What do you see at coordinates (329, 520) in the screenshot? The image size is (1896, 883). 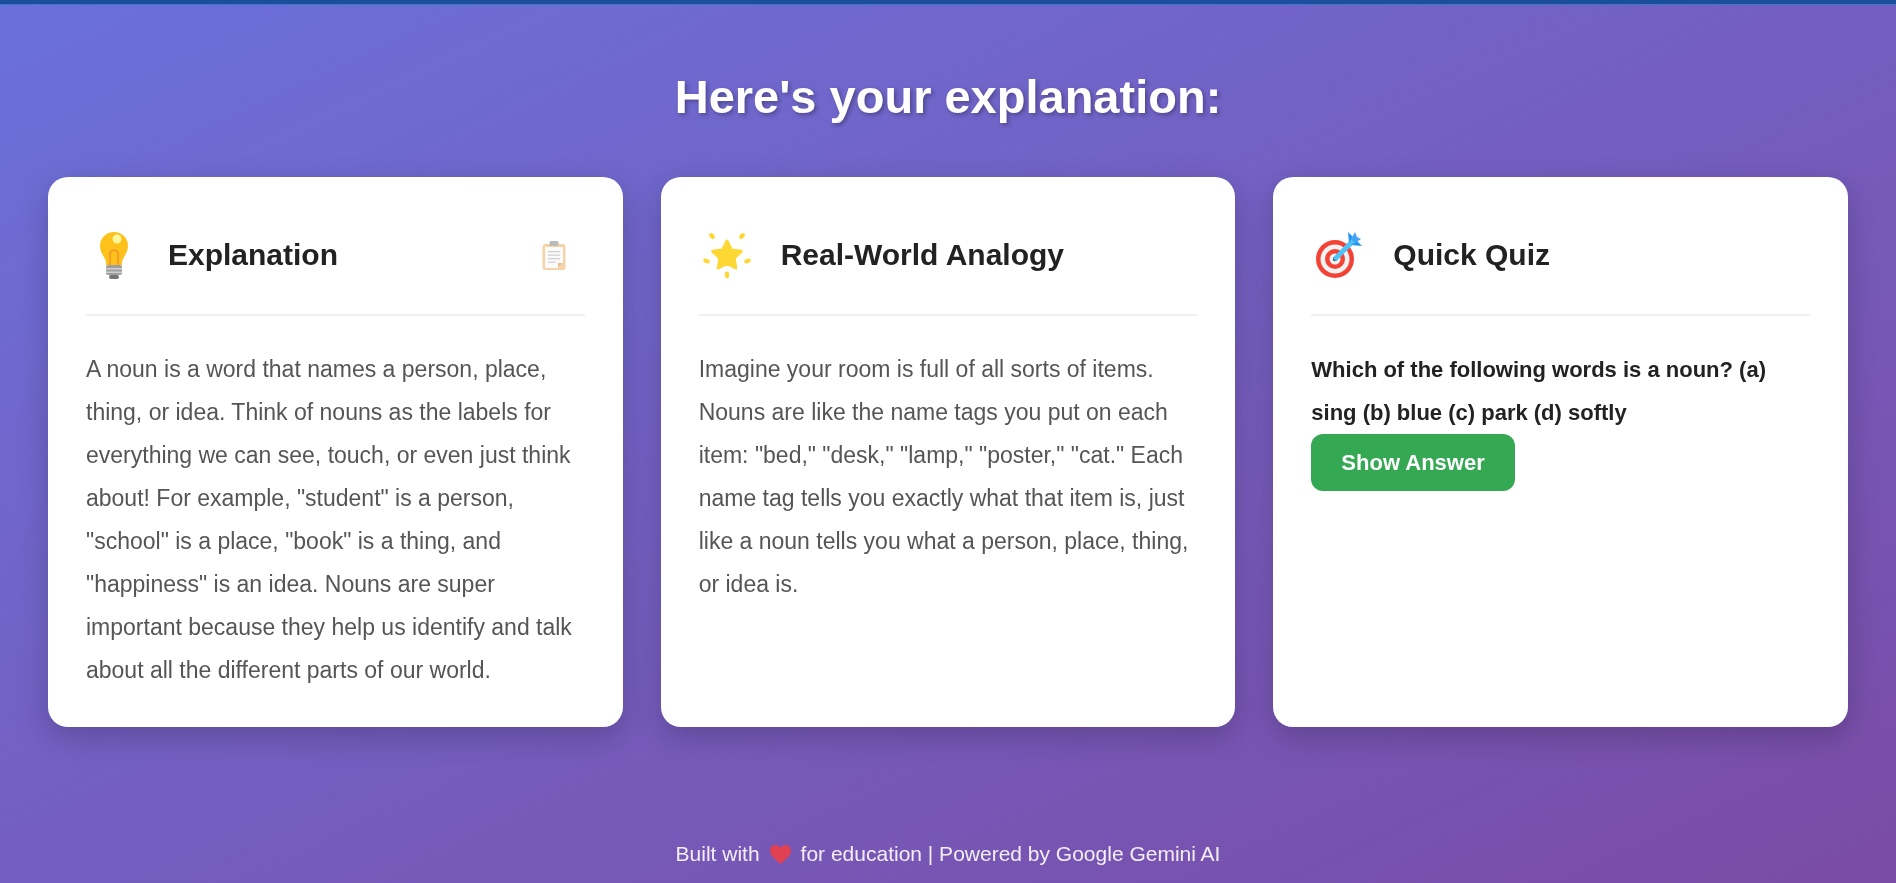 I see `card-text: A noun is a word that names a person, place, thing, or idea. Think of nouns as the labels for everything we can see, touch, or even just think about! For example, "student" is a person, "school" is a place, "book" is a thing, and "happiness" is an idea. Nouns are super important because they help us identify and talk about all the different parts of our world.` at bounding box center [329, 520].